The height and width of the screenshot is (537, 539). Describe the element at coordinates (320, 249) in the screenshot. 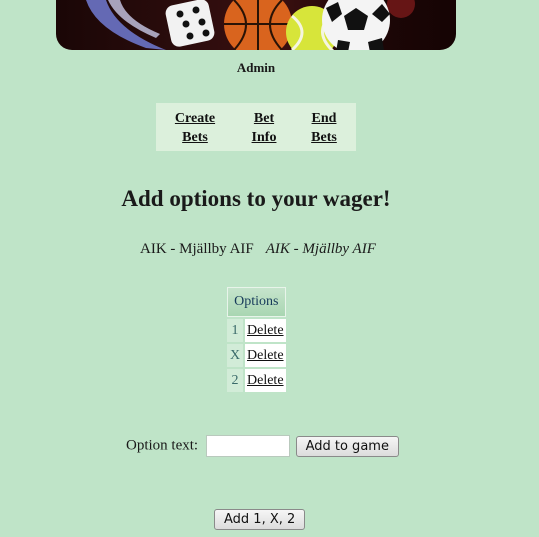

I see `match-name-italic: AIK - Mjällby AIF` at that location.